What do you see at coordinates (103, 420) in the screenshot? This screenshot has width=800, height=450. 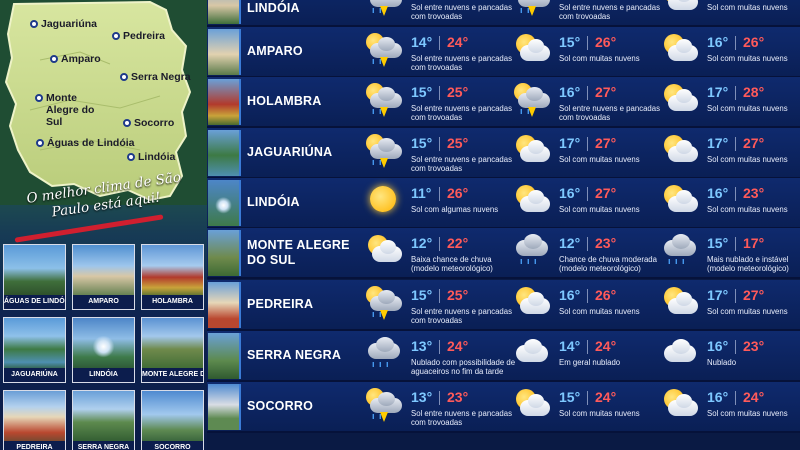 I see `thumb-serra-negra: SERRA NEGRA` at bounding box center [103, 420].